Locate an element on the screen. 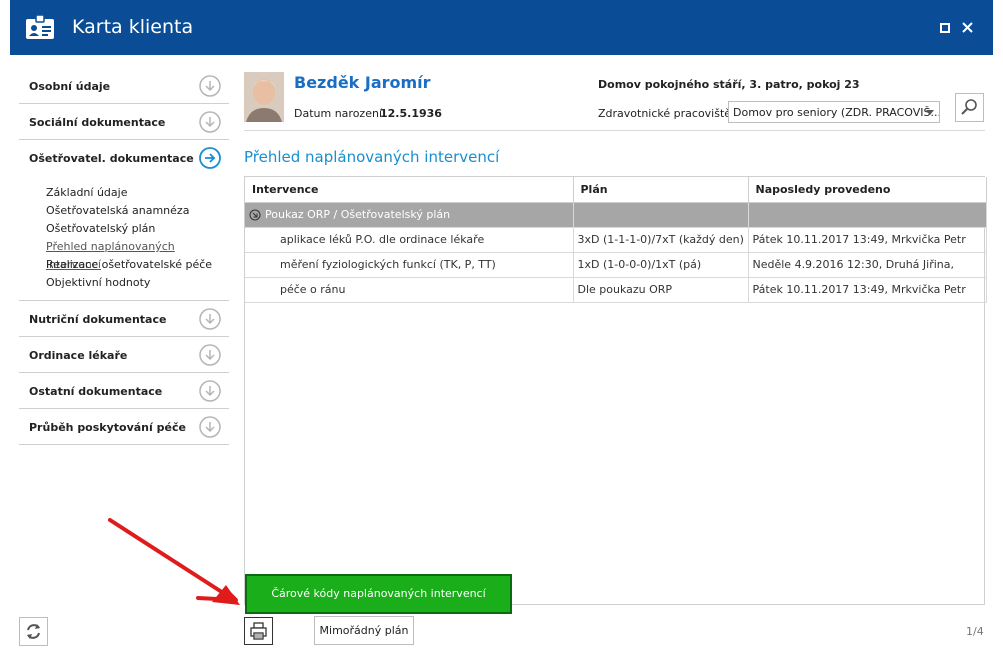 Image resolution: width=1003 pixels, height=663 pixels. sidebar-item-ordinace-lekare: Ordinace lékaře is located at coordinates (124, 355).